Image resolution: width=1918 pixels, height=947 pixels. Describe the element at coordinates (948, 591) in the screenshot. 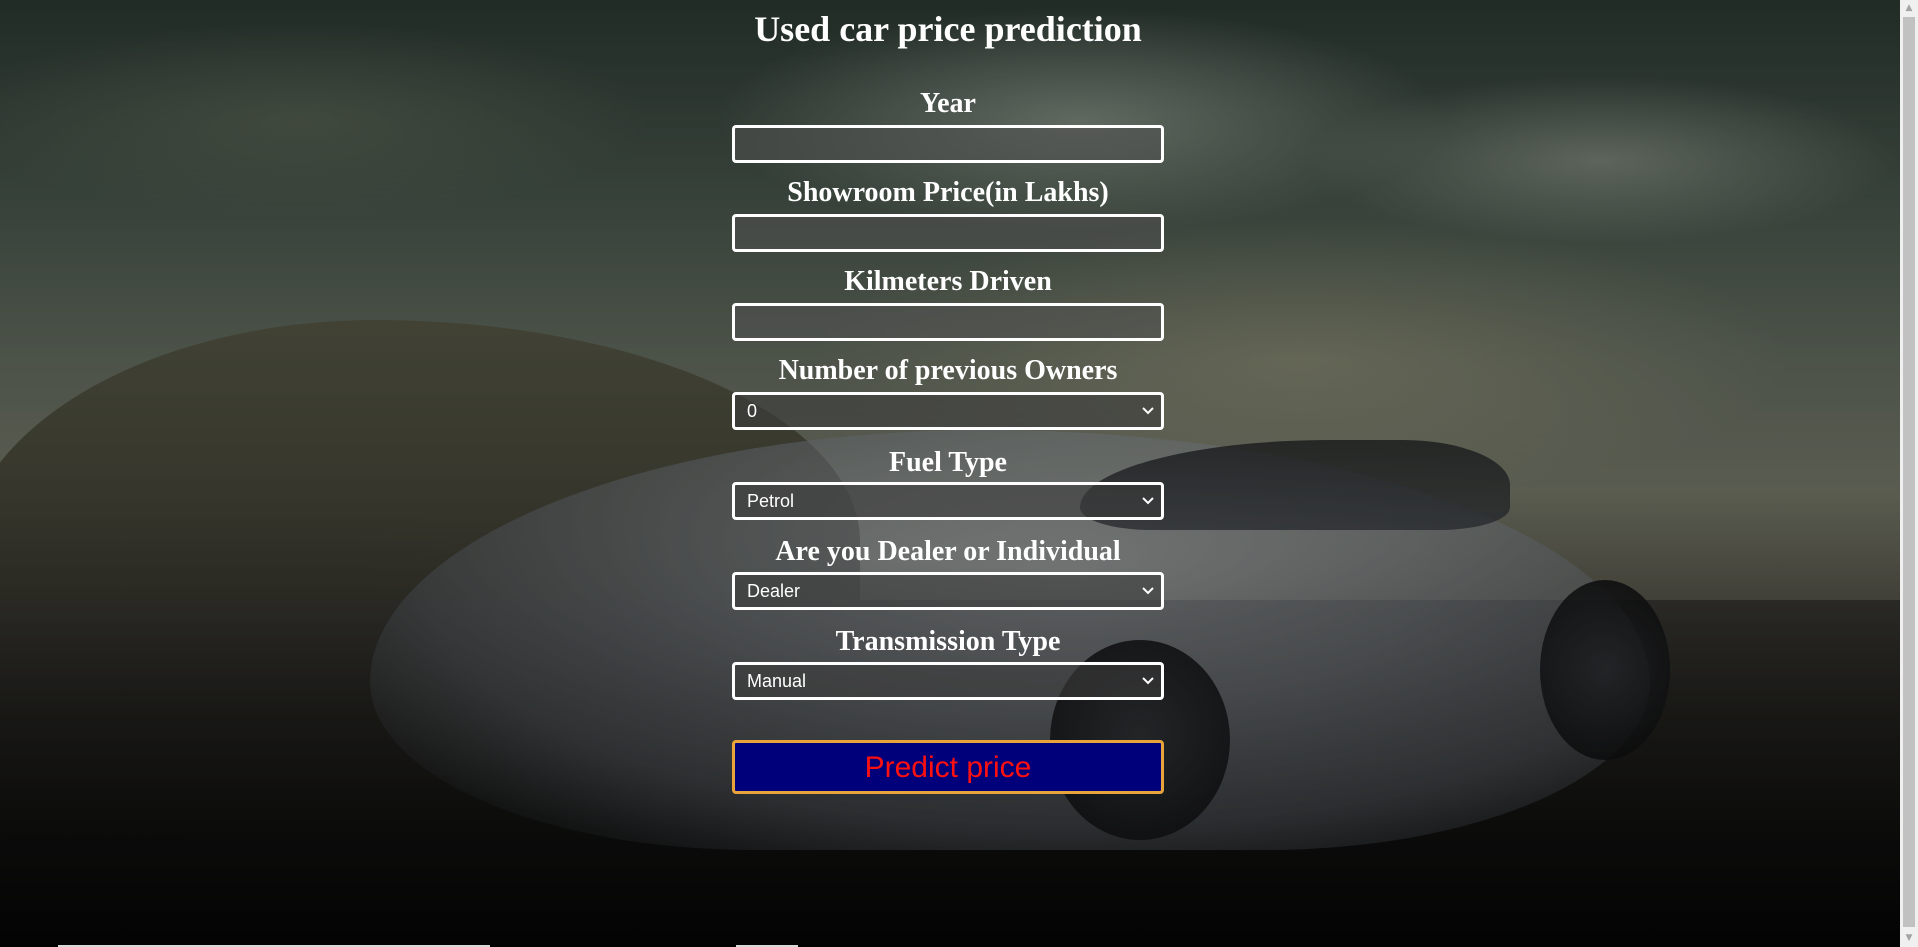

I see `seller-type-select: Dealer` at that location.